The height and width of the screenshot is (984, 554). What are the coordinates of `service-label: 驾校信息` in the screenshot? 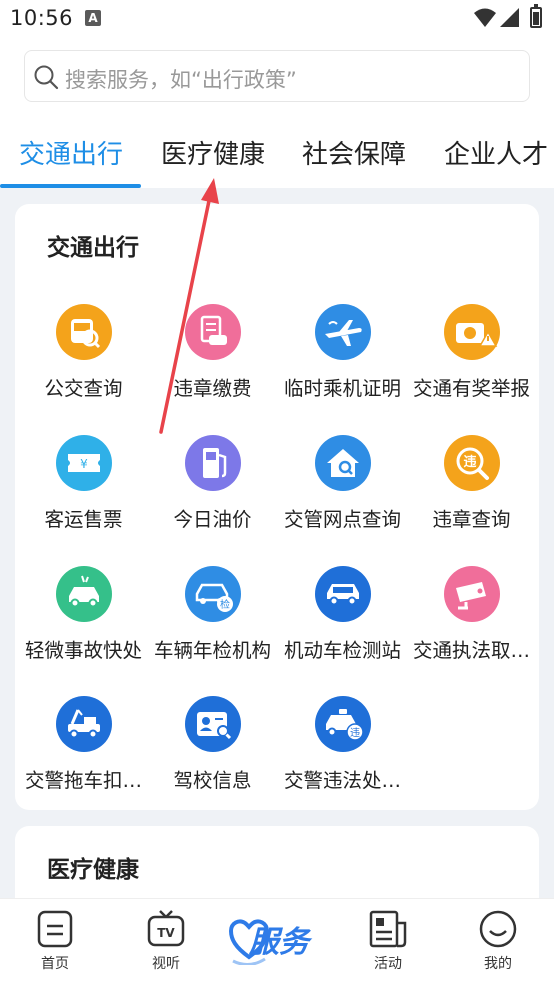 It's located at (212, 780).